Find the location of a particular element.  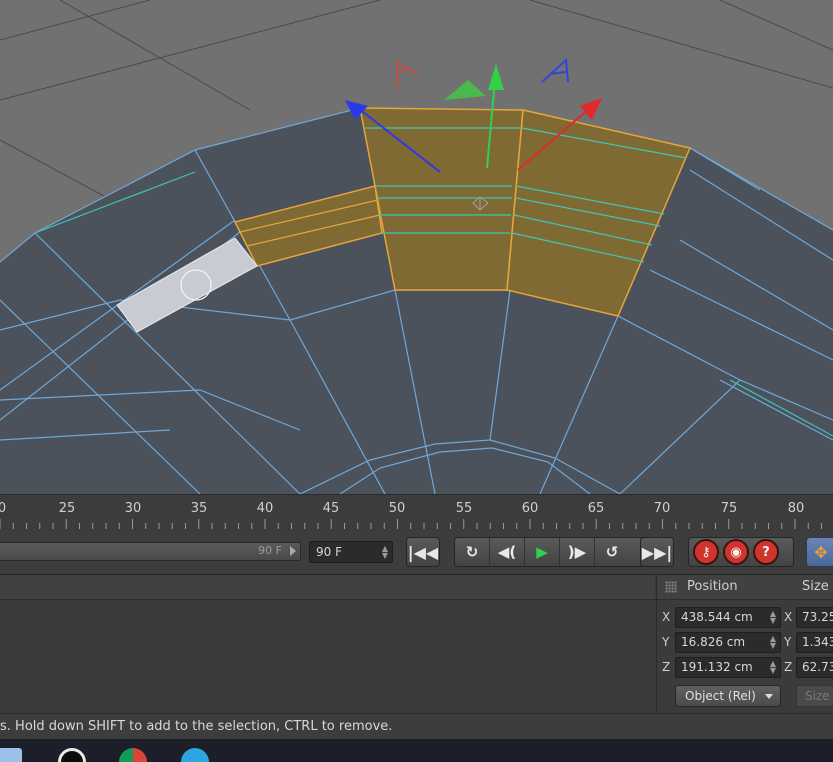

play-icon: ▶ is located at coordinates (542, 552).